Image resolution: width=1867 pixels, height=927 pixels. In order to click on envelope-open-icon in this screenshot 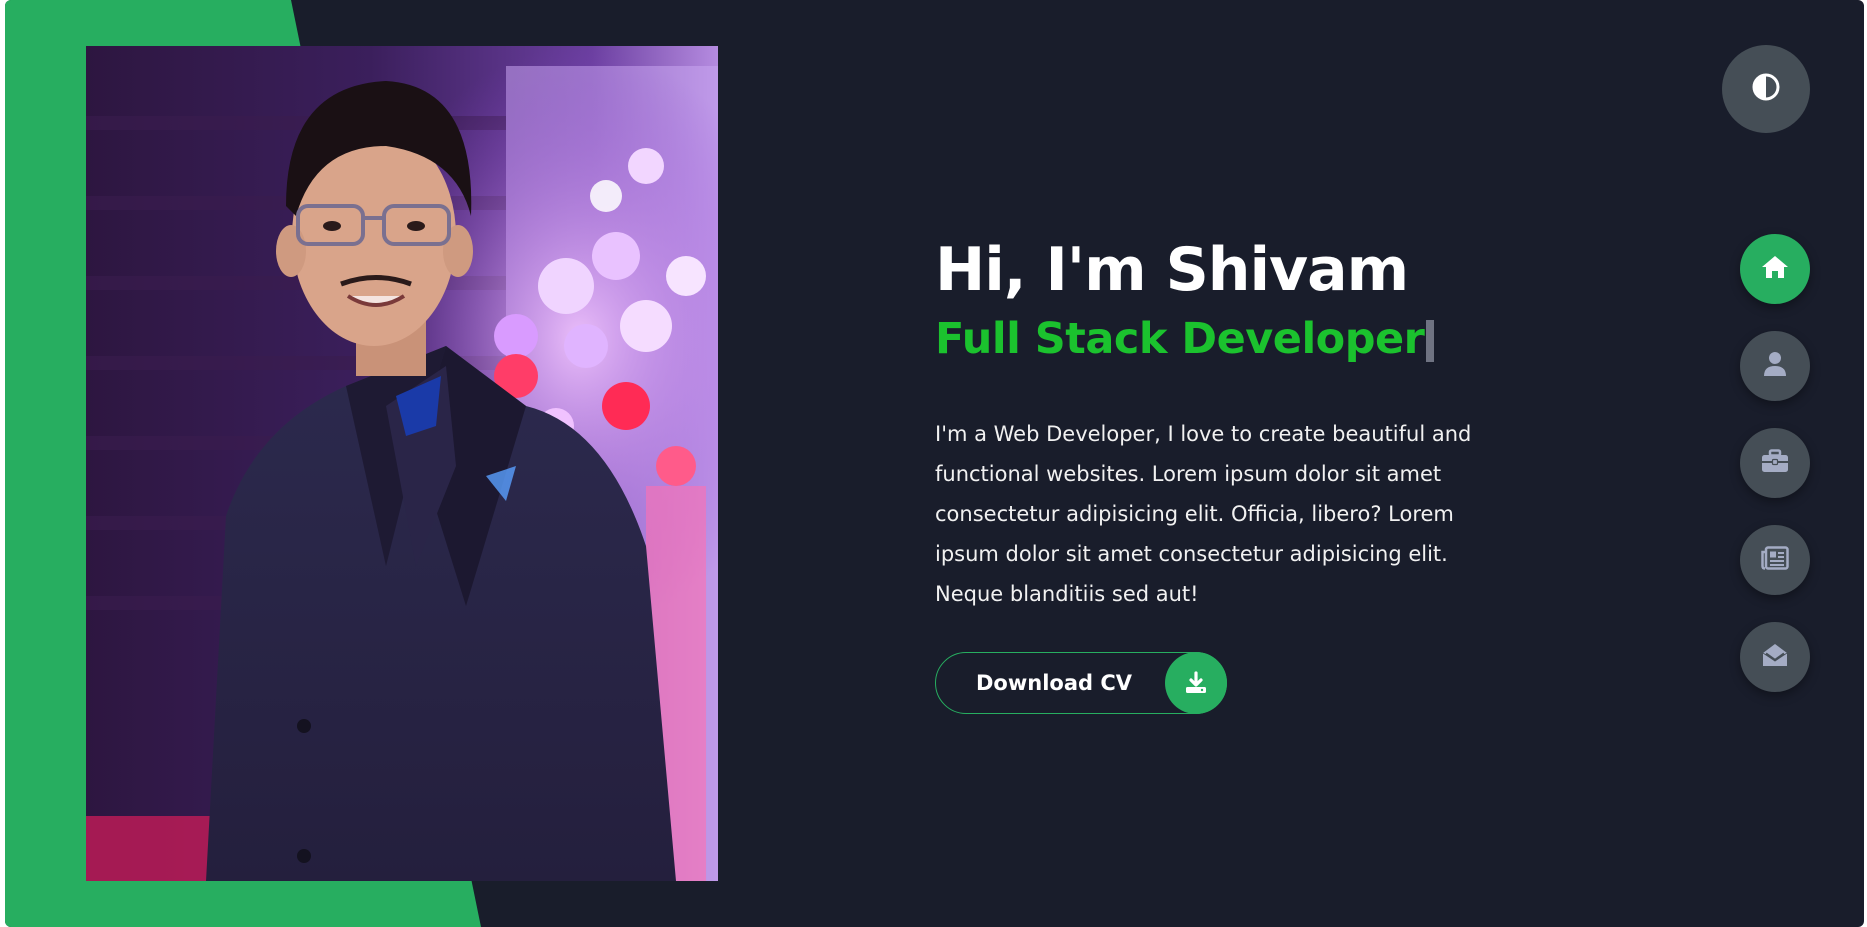, I will do `click(1775, 657)`.